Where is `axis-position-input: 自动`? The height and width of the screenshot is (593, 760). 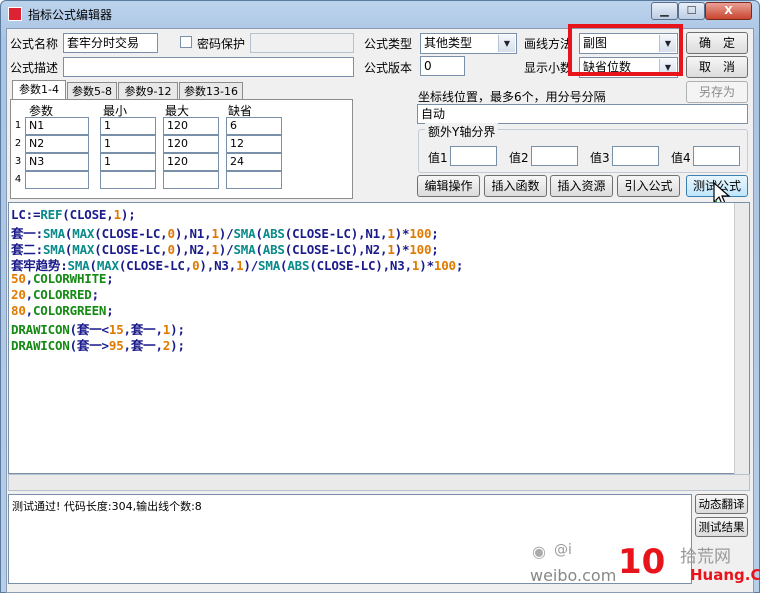 axis-position-input: 自动 is located at coordinates (582, 114).